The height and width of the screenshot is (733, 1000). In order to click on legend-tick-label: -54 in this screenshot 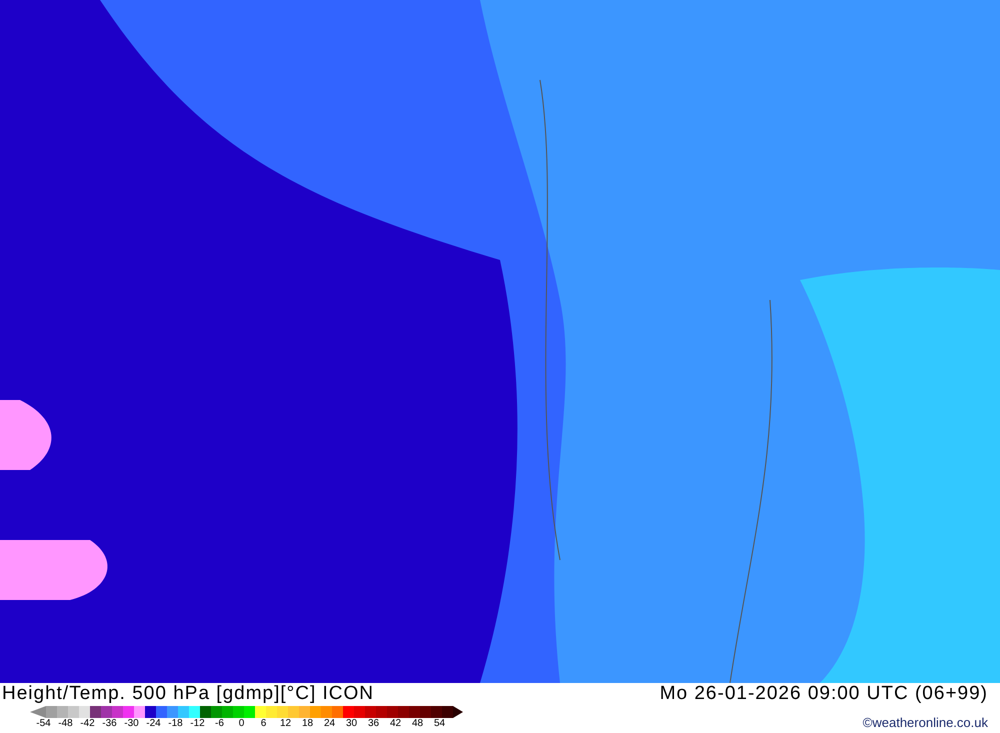, I will do `click(43, 724)`.